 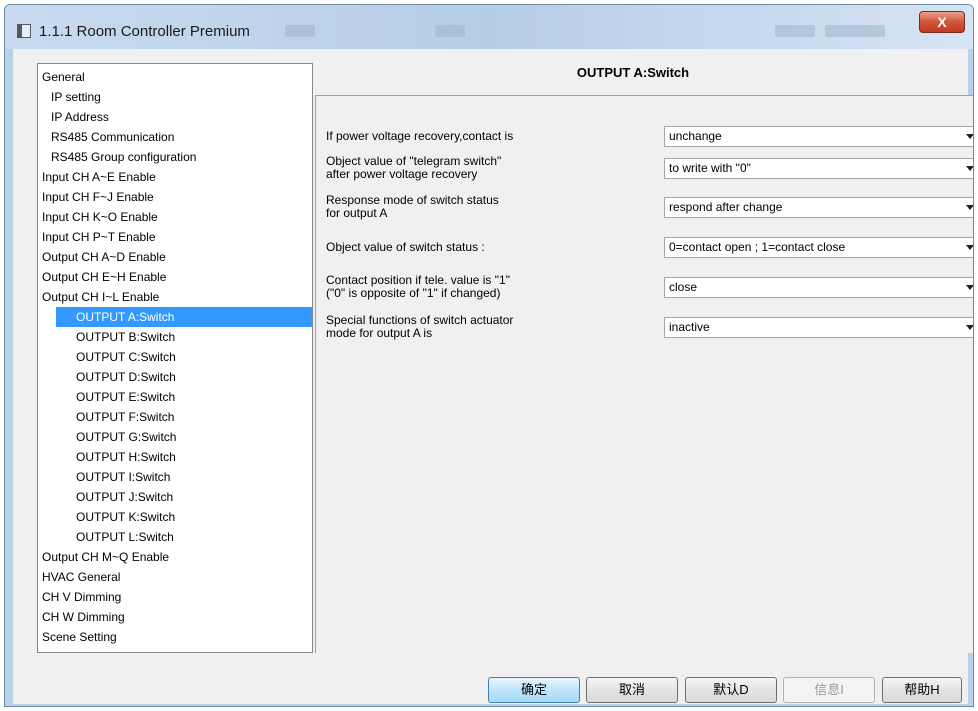 What do you see at coordinates (818, 136) in the screenshot?
I see `param-dropdown: unchange` at bounding box center [818, 136].